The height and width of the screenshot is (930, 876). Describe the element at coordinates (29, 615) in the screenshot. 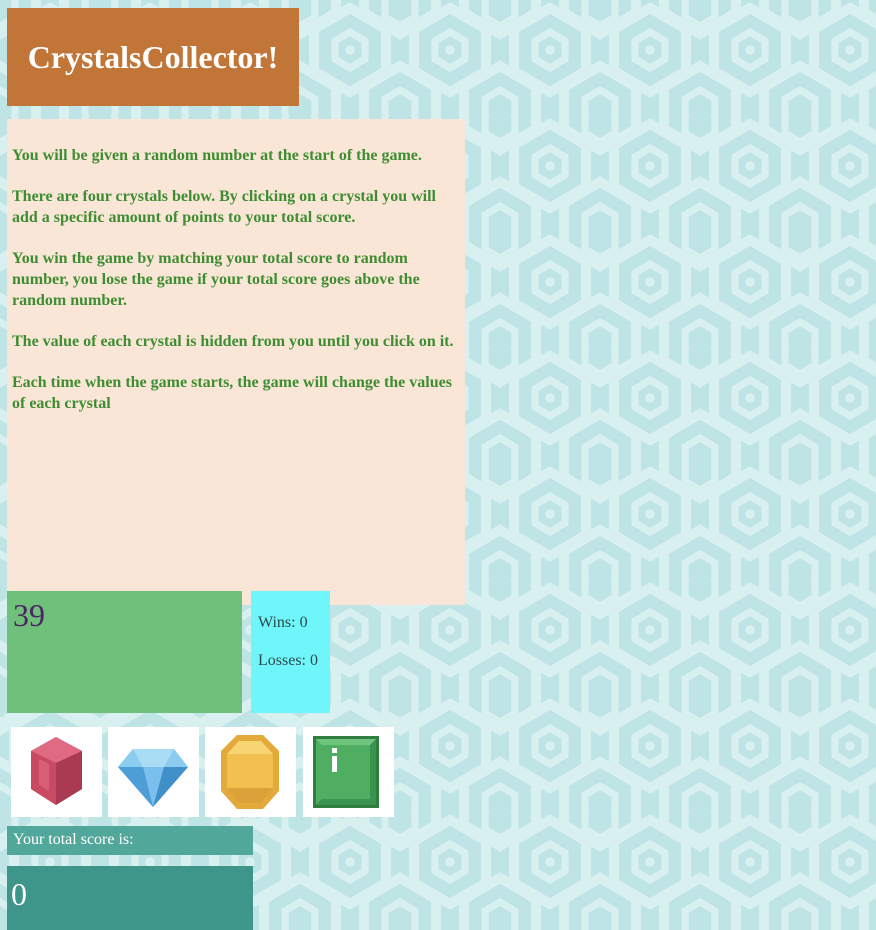

I see `random-number-value: 39` at that location.